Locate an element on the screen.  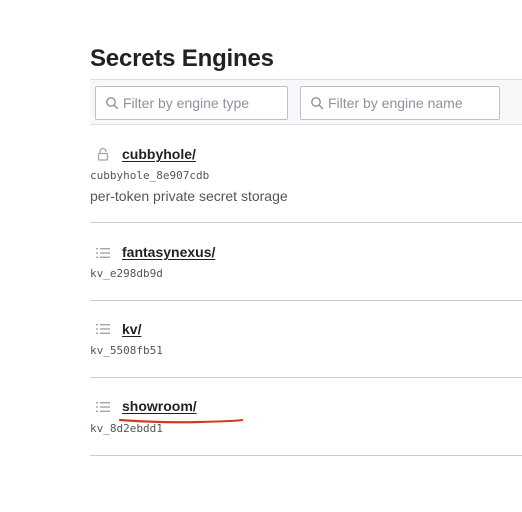
engine-accessor: cubbyhole_8e907cdb is located at coordinates (150, 175).